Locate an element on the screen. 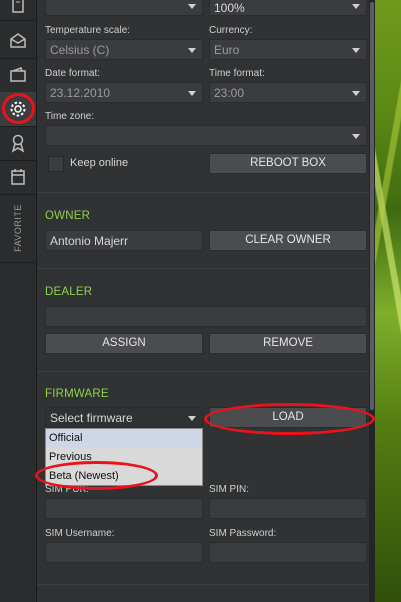 This screenshot has height=602, width=401. scale-value: 100% is located at coordinates (229, 8).